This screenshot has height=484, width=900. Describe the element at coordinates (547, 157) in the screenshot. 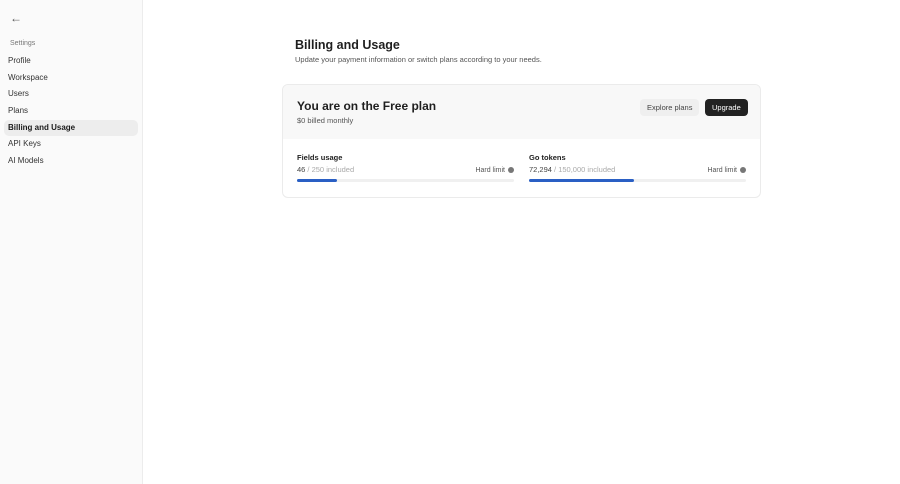

I see `usage-label: Go tokens` at that location.